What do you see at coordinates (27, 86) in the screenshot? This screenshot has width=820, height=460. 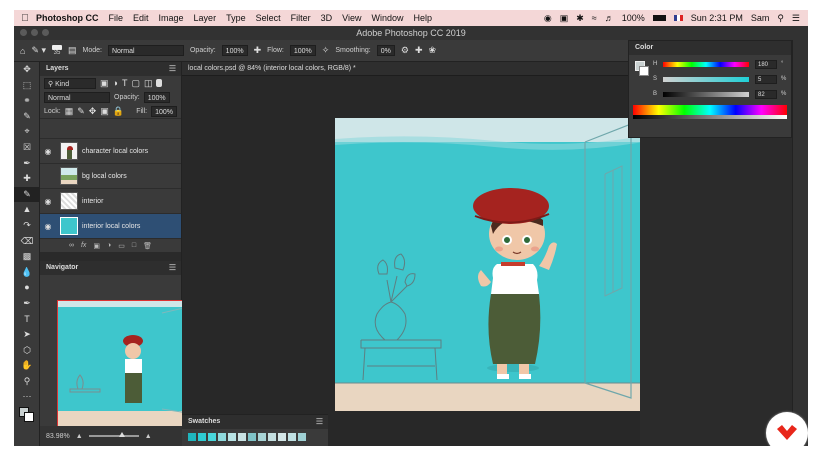 I see `marquee-tool-icon: ⬚` at bounding box center [27, 86].